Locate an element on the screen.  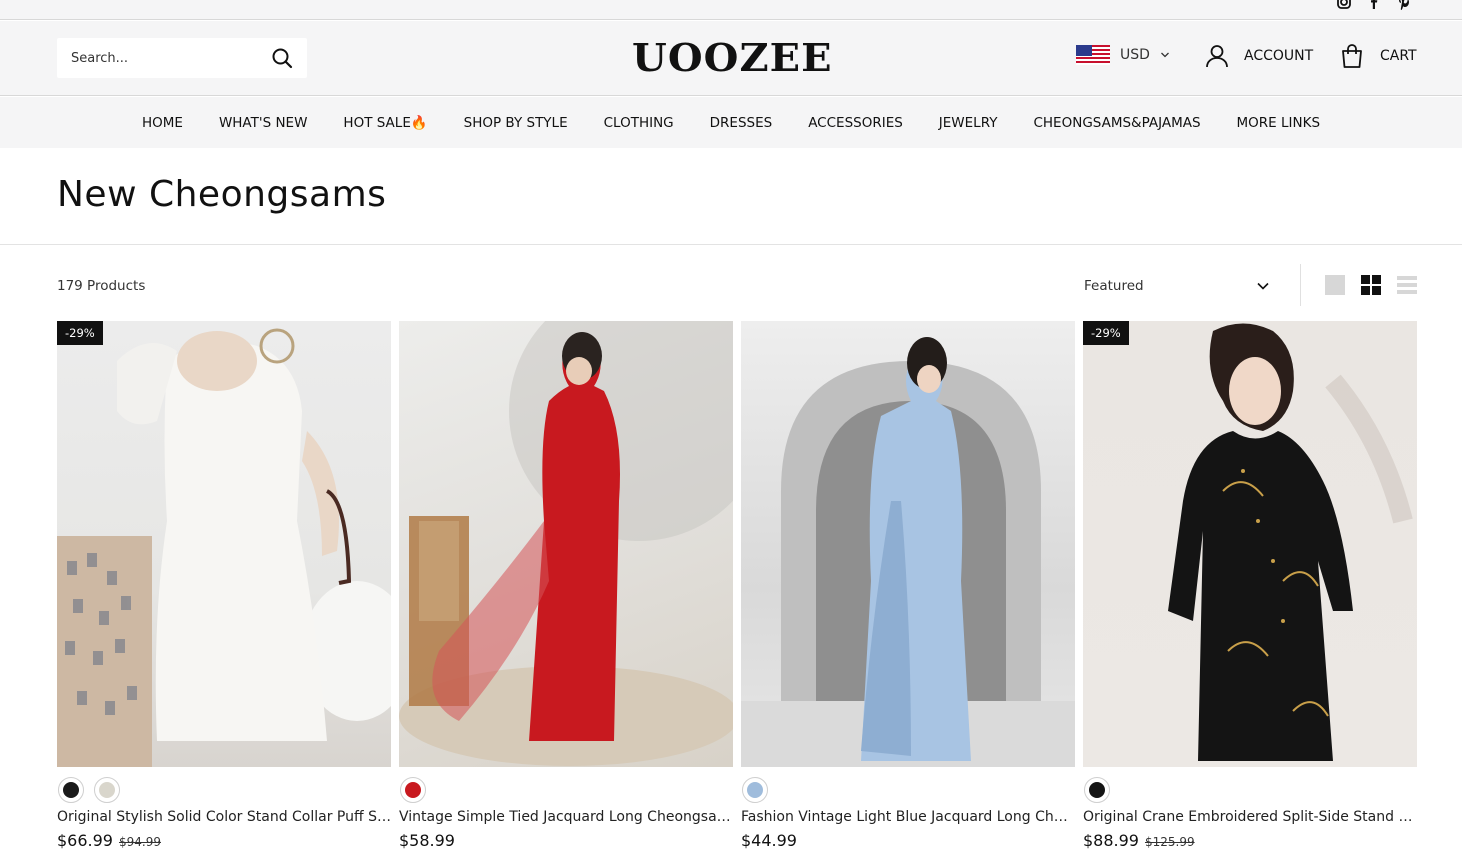
product-price: $44.99 is located at coordinates (908, 840).